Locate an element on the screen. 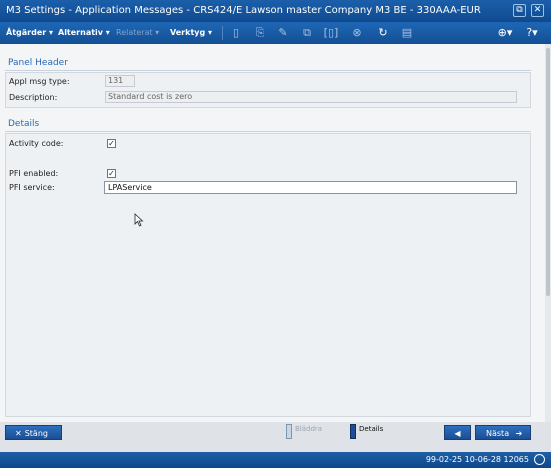 This screenshot has width=551, height=468. menu-alternativ: Alternativ ▾ is located at coordinates (84, 33).